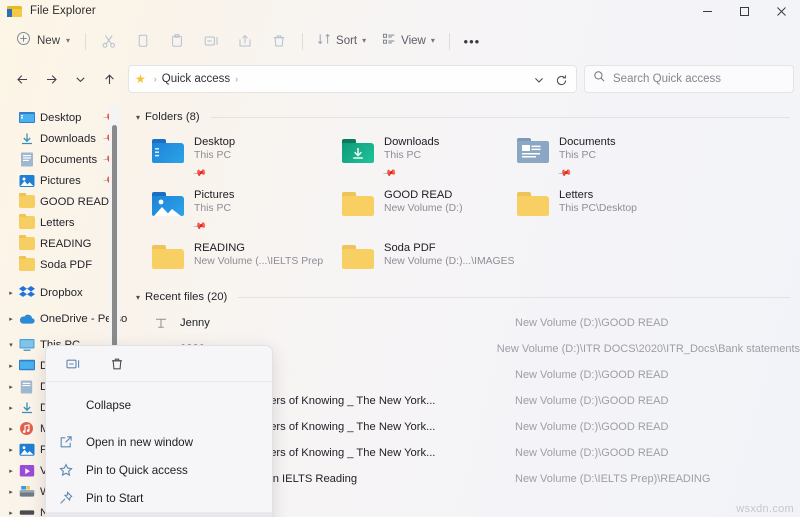 The height and width of the screenshot is (517, 800). I want to click on folder-name: Soda PDF, so click(410, 248).